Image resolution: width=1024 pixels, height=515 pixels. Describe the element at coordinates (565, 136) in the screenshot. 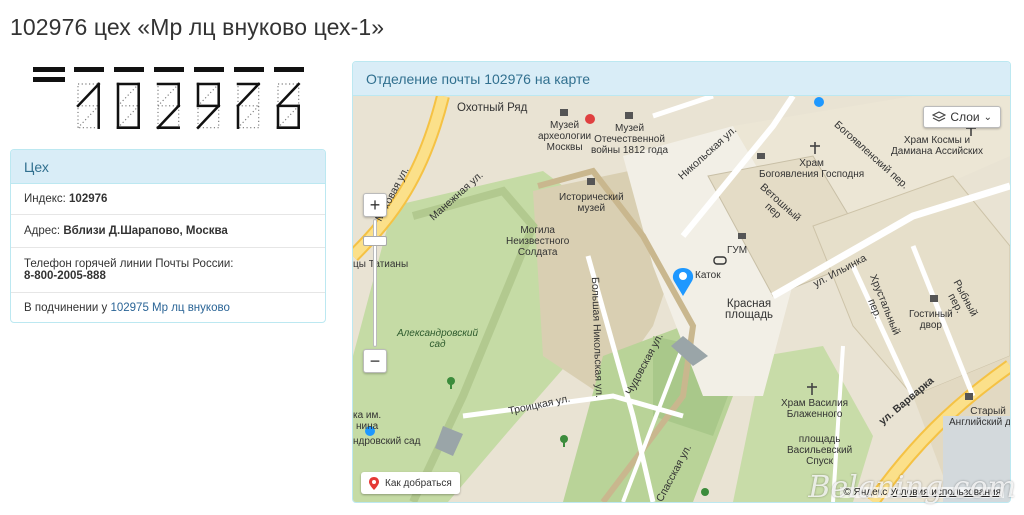

I see `map-label-museum-arch: Музей археологии Москвы` at that location.